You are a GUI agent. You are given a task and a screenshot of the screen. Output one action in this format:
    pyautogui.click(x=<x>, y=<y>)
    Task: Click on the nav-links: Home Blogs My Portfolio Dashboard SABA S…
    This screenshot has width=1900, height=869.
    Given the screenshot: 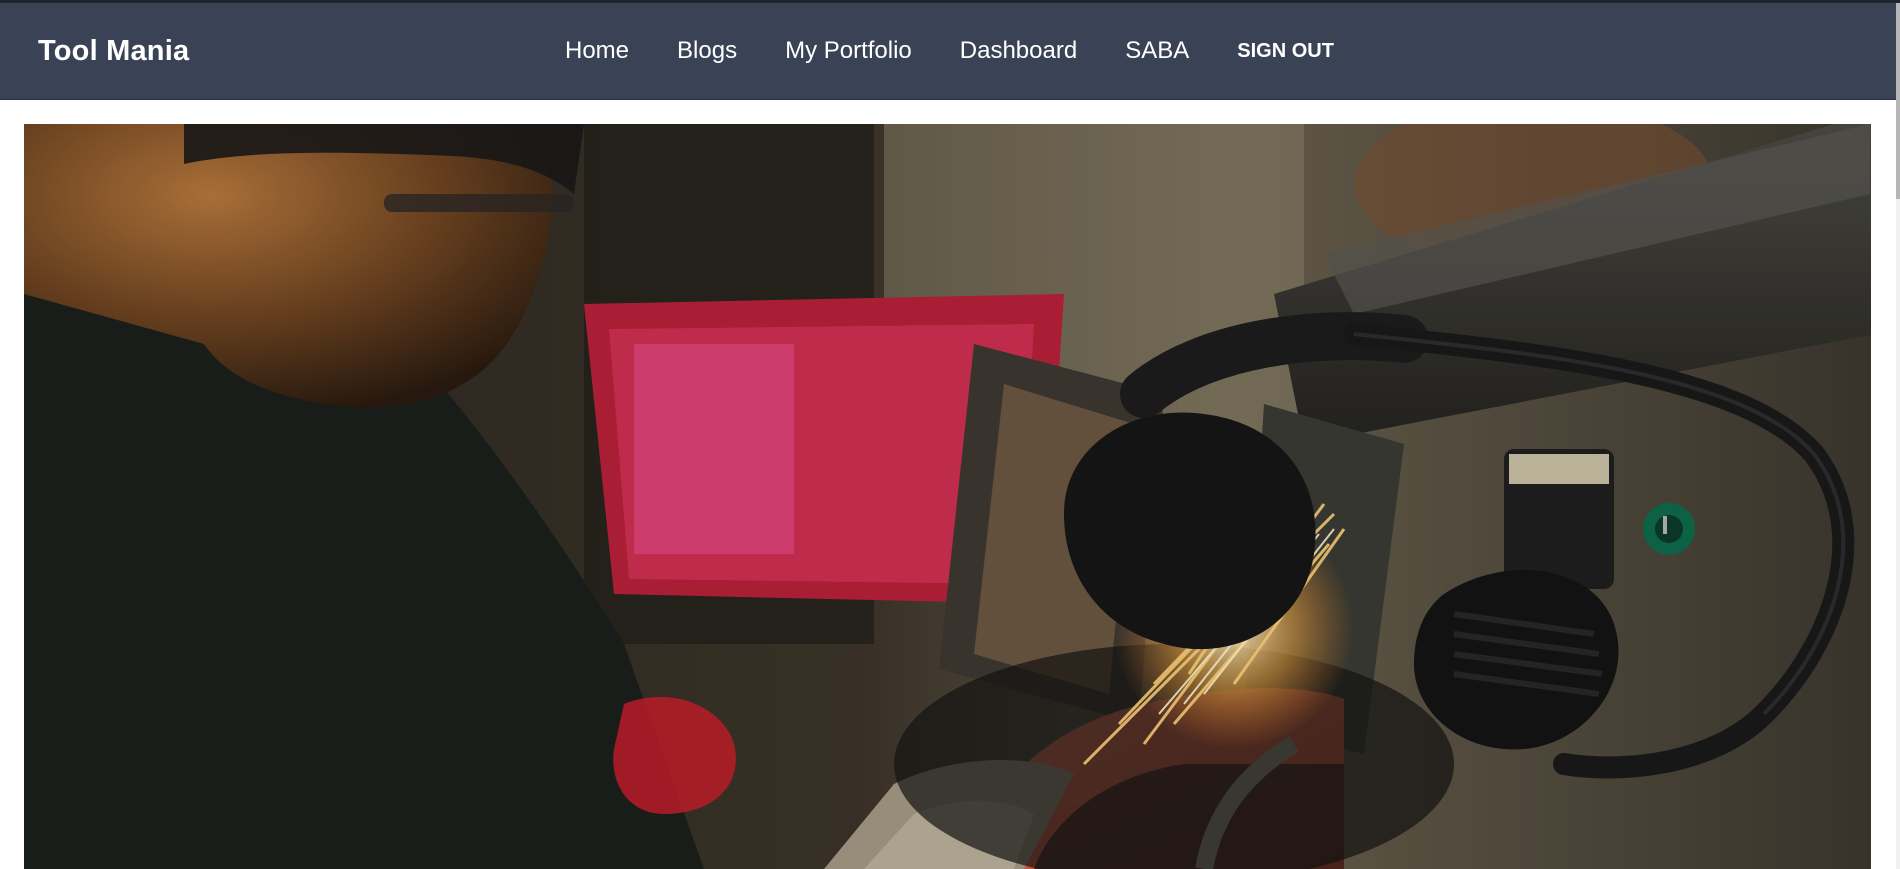 What is the action you would take?
    pyautogui.click(x=949, y=51)
    